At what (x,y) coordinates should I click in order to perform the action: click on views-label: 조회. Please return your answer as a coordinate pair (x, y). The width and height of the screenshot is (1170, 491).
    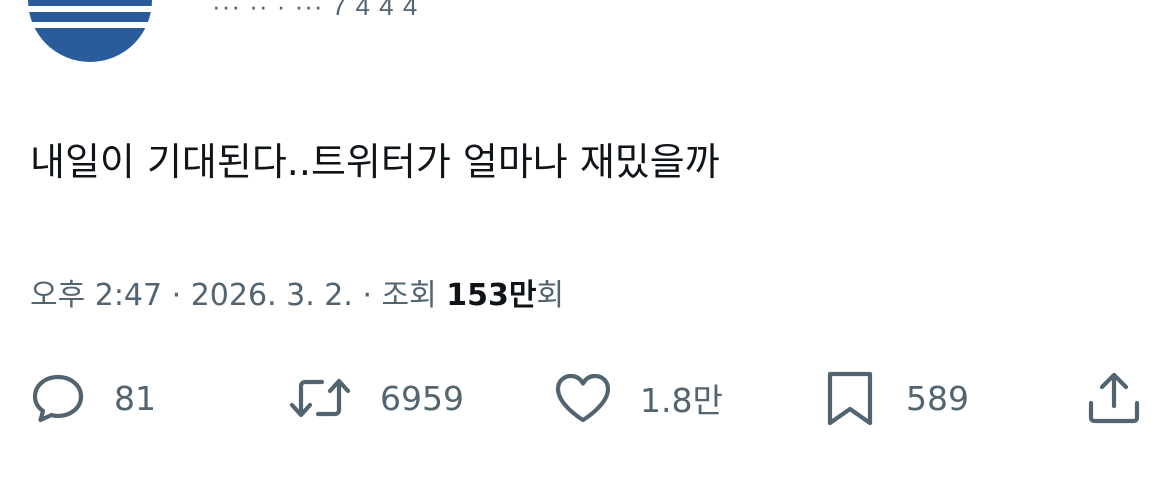
    Looking at the image, I should click on (409, 295).